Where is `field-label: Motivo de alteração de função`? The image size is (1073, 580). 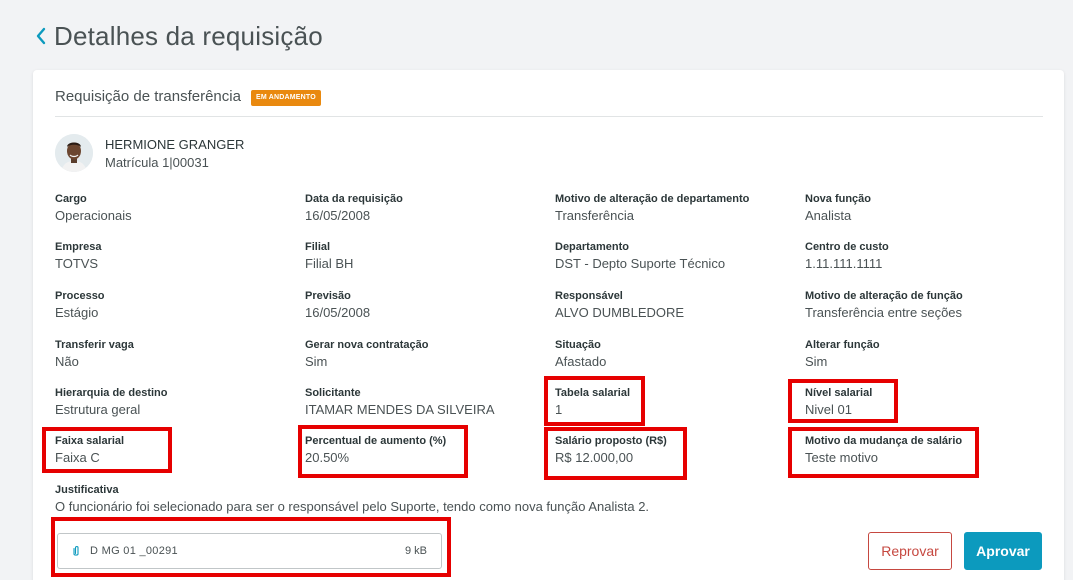 field-label: Motivo de alteração de função is located at coordinates (884, 296).